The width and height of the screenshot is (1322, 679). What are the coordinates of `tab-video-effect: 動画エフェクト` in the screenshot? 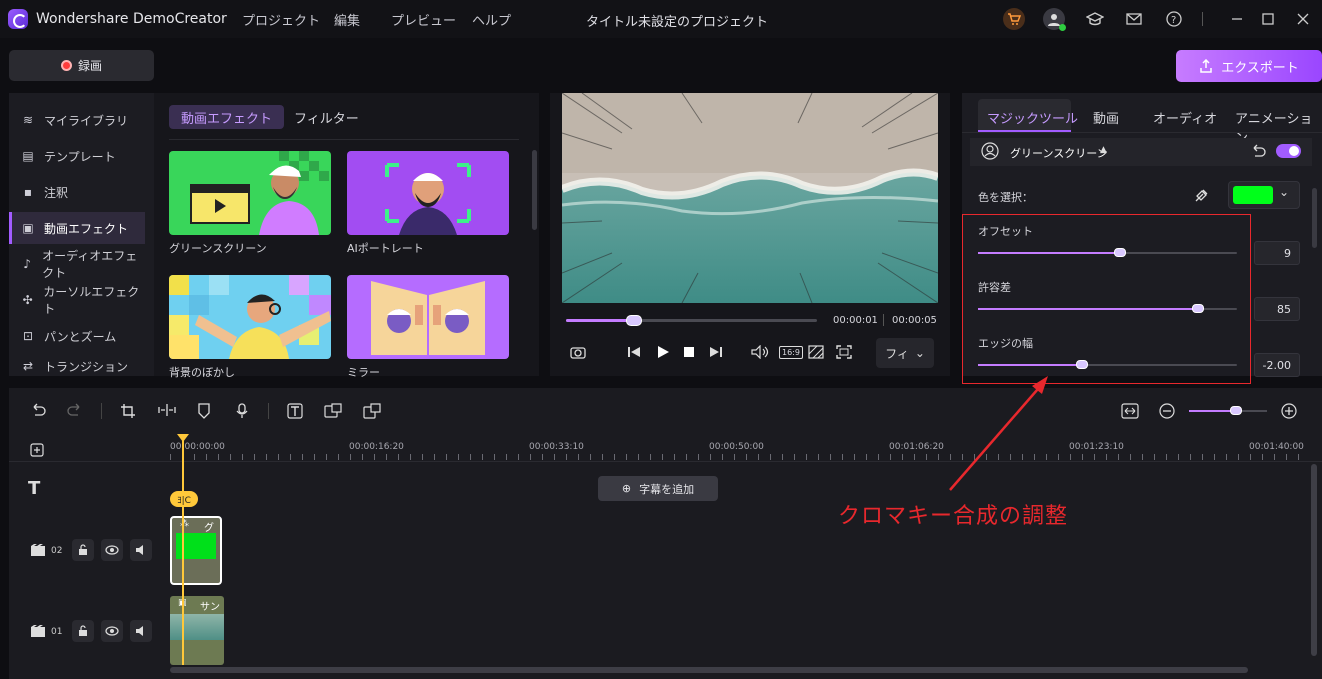 It's located at (227, 117).